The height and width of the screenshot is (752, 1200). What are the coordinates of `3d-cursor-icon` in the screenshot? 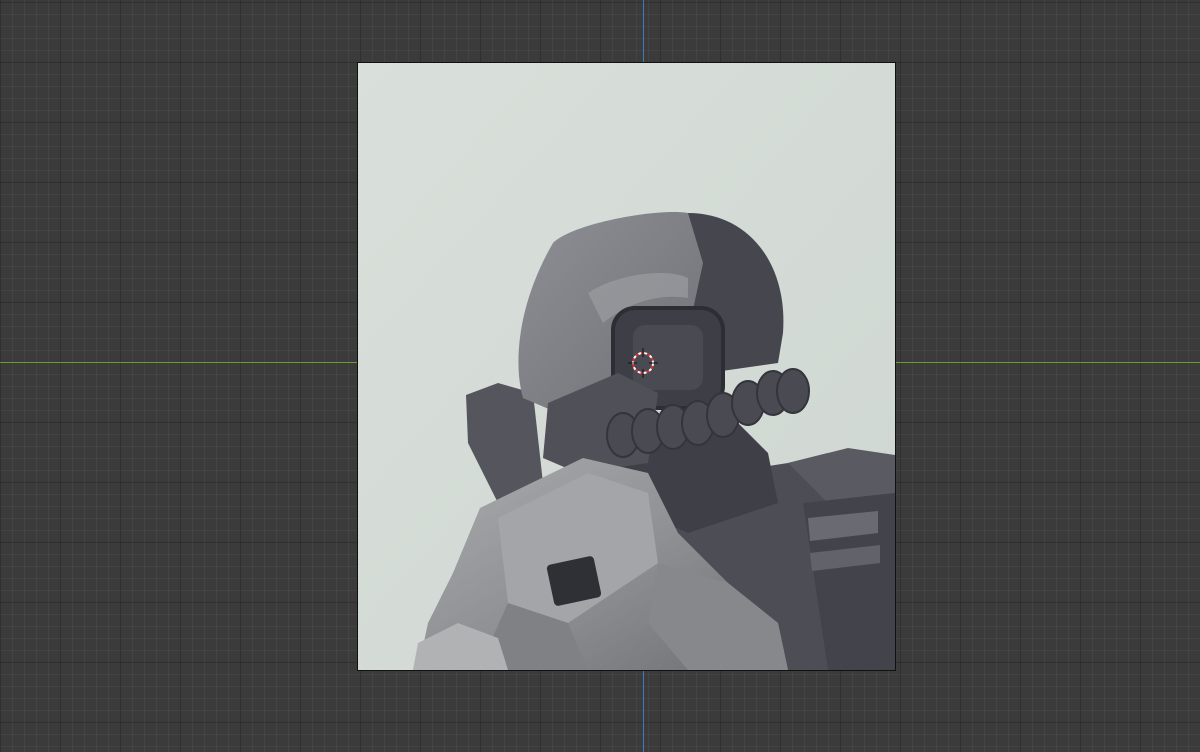 It's located at (643, 363).